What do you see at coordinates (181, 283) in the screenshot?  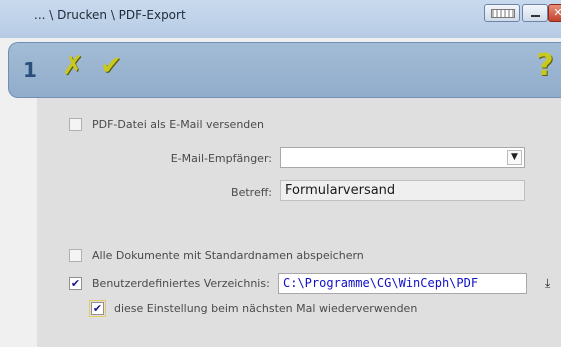 I see `custom-dir-label: Benutzerdefiniertes Verzeichnis:` at bounding box center [181, 283].